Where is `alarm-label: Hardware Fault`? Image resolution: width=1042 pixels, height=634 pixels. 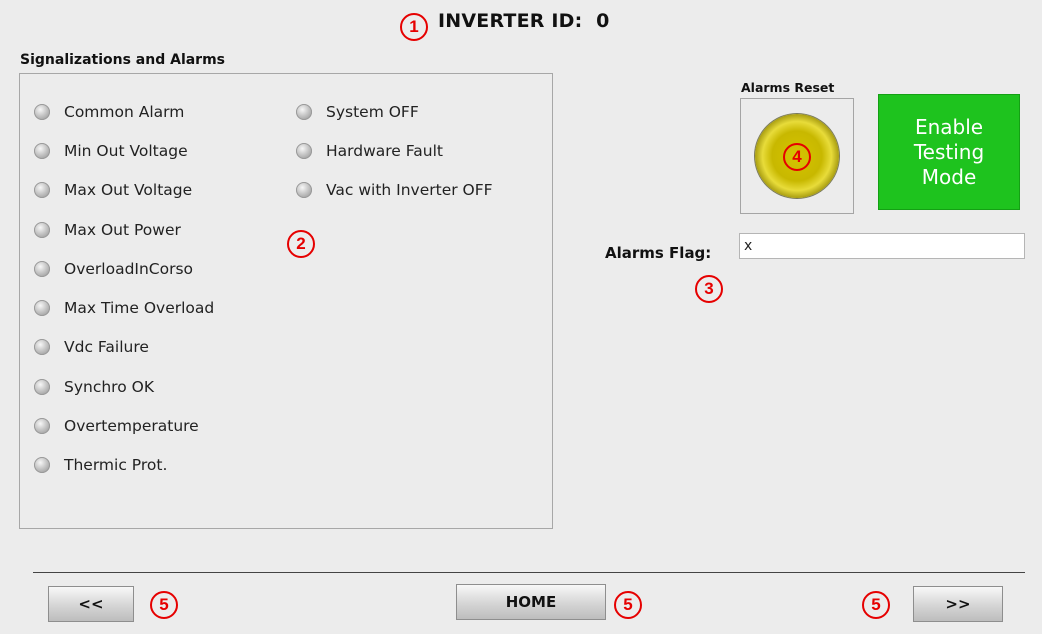
alarm-label: Hardware Fault is located at coordinates (384, 150).